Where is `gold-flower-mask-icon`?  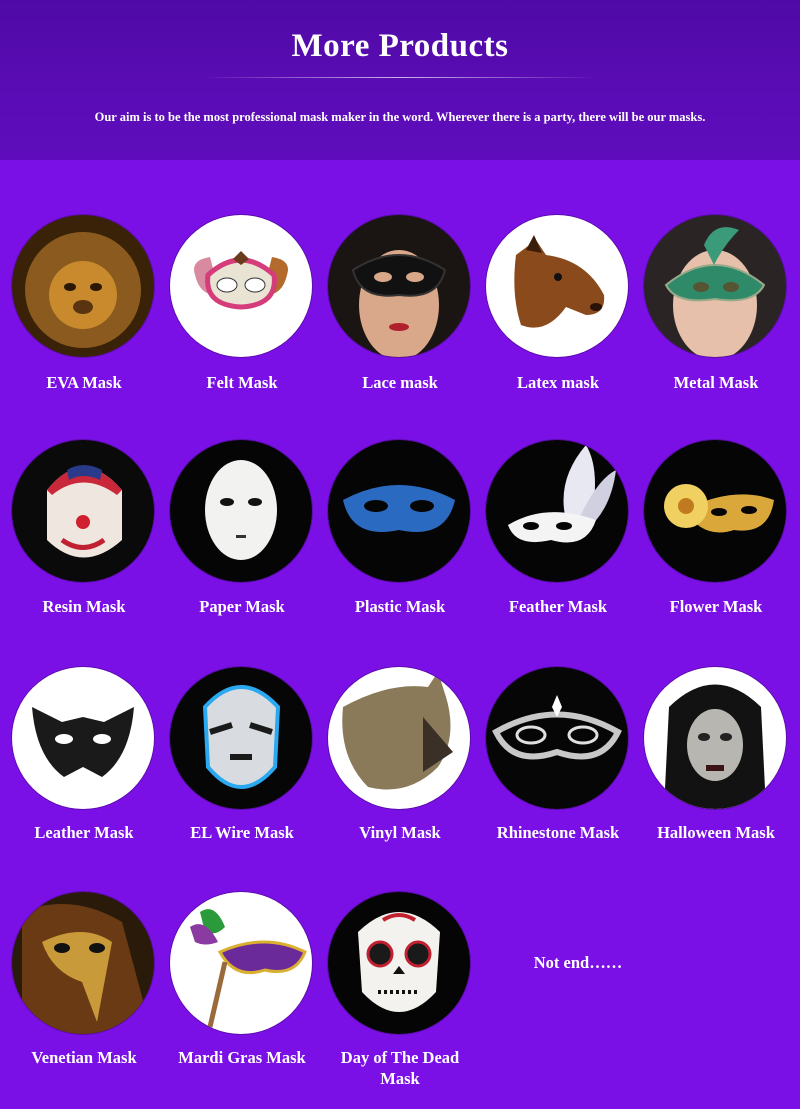
gold-flower-mask-icon is located at coordinates (715, 511).